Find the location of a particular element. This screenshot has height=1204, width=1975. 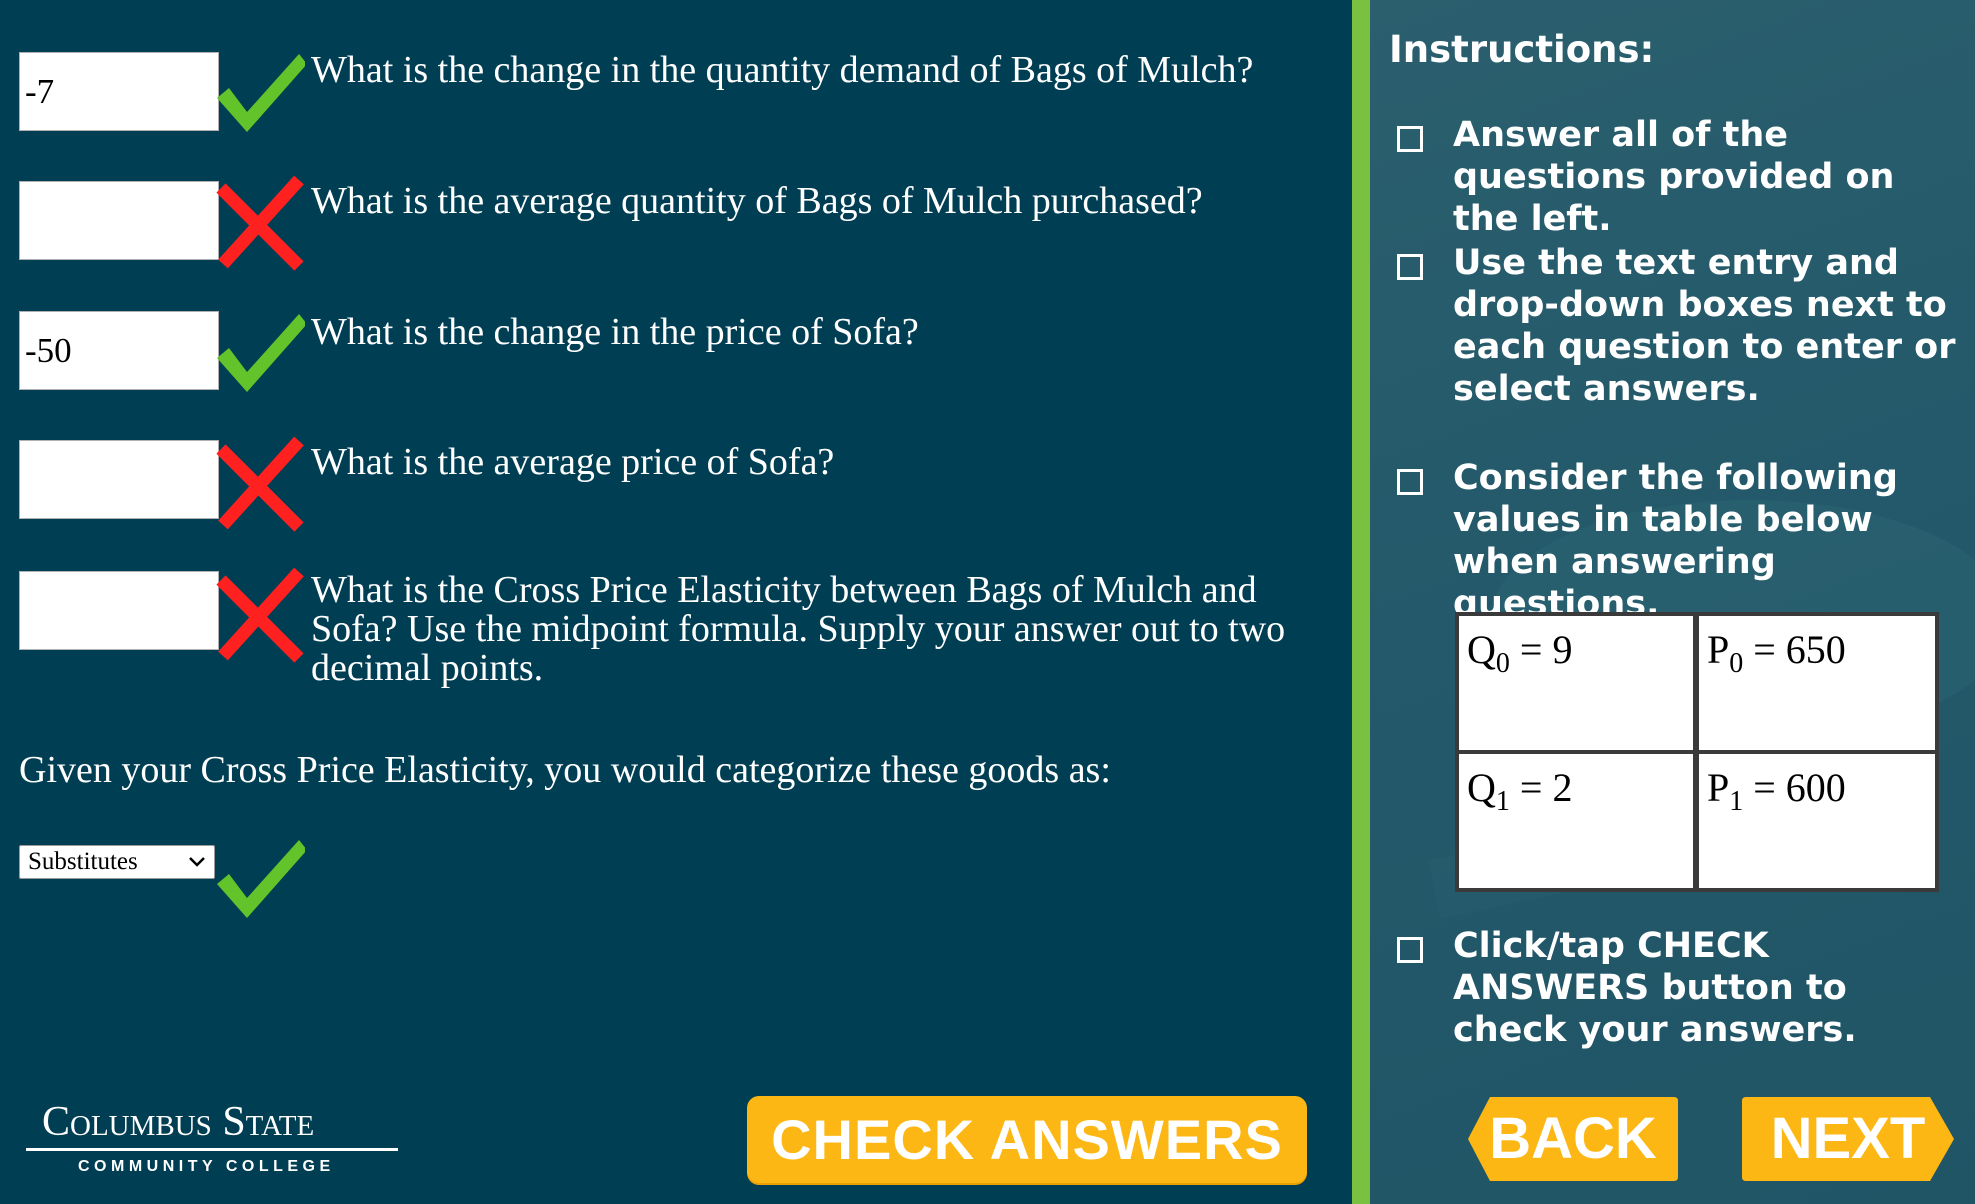

next-button: NEXT is located at coordinates (1848, 1139).